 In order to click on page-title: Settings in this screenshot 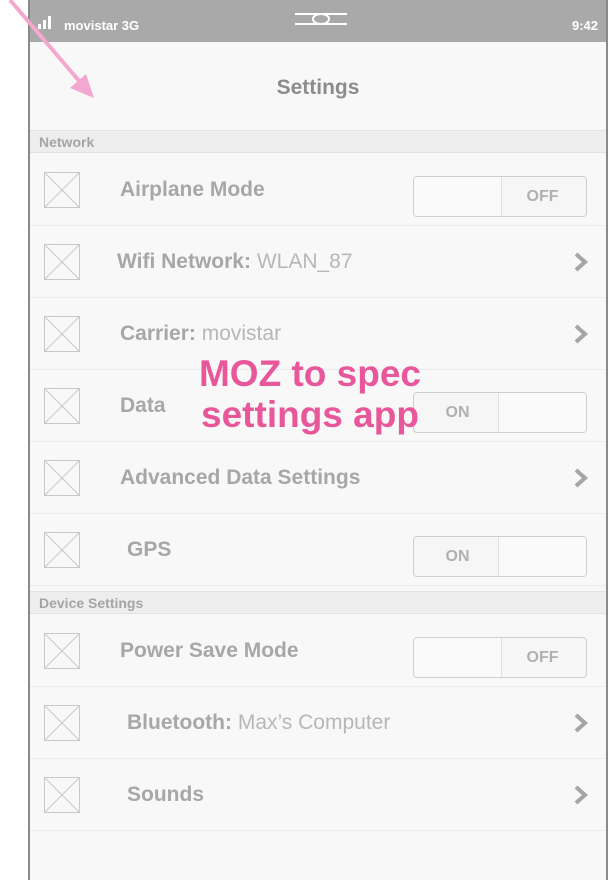, I will do `click(318, 87)`.